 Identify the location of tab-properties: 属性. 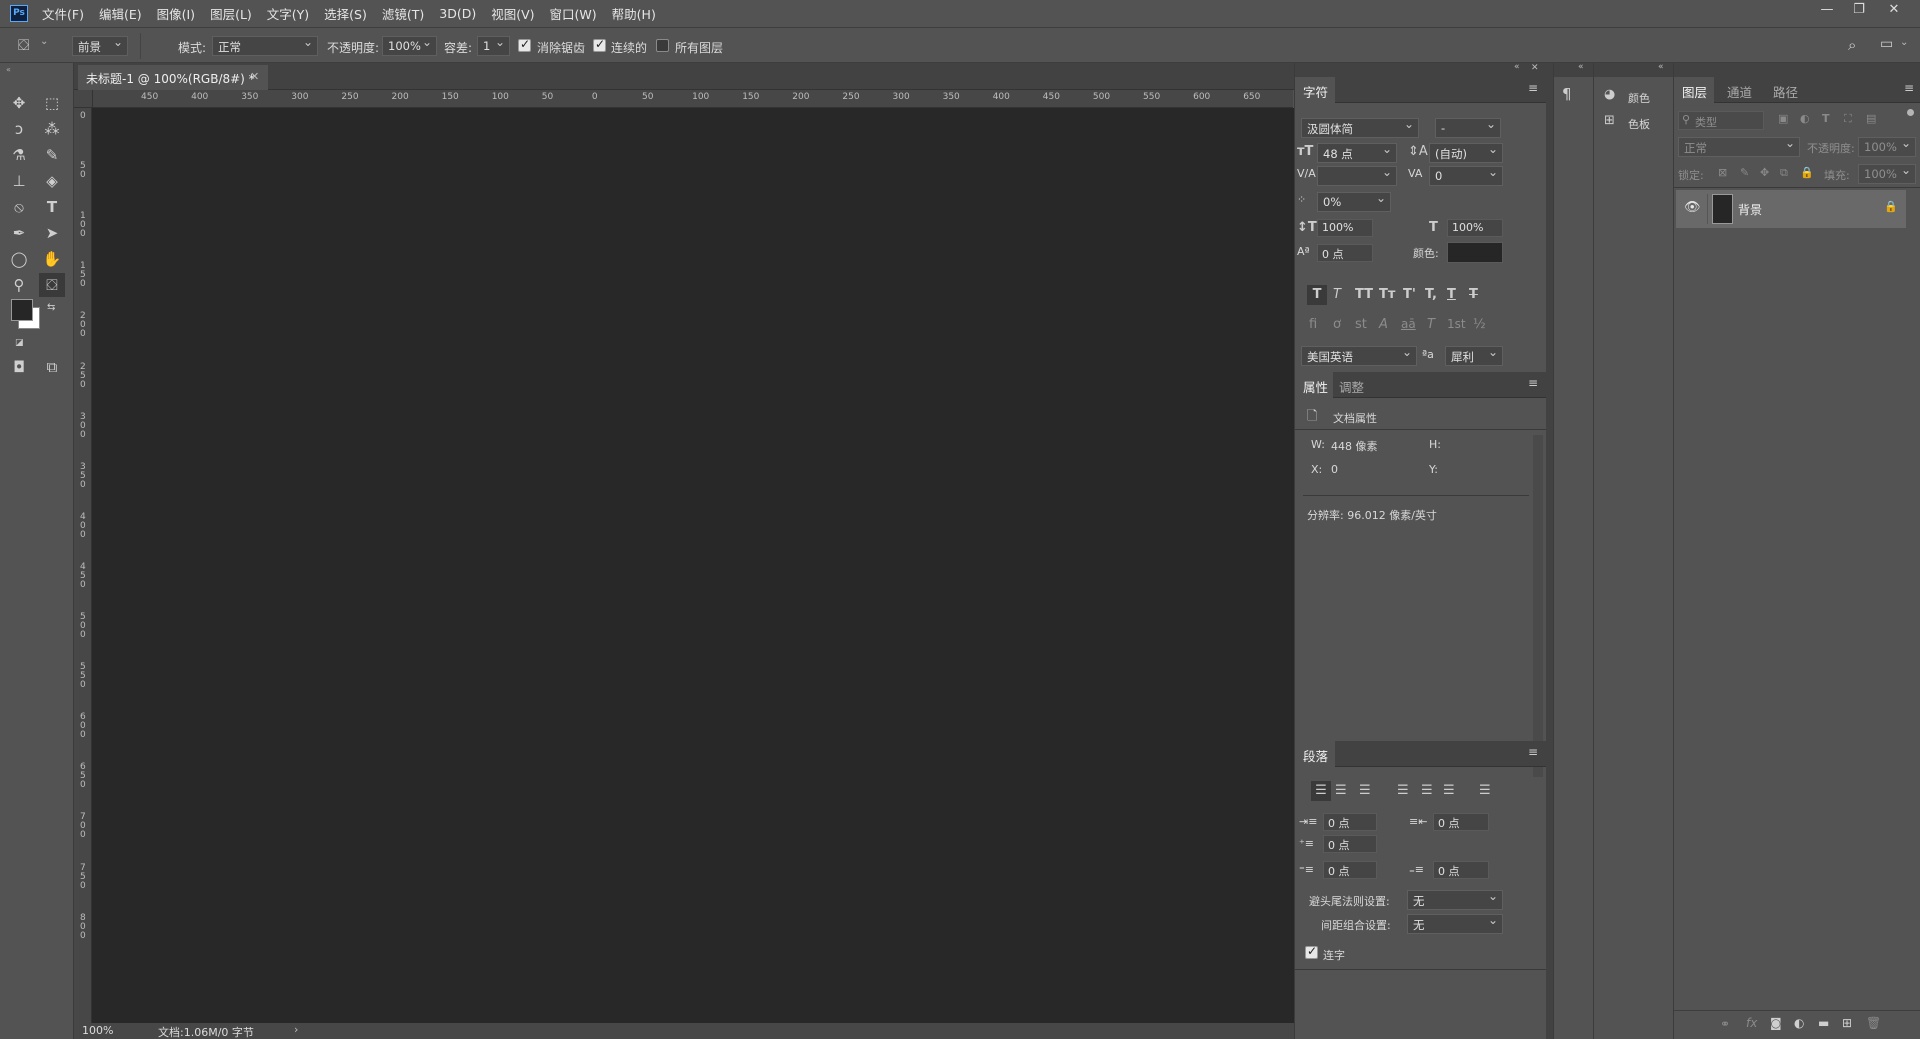
(1314, 385).